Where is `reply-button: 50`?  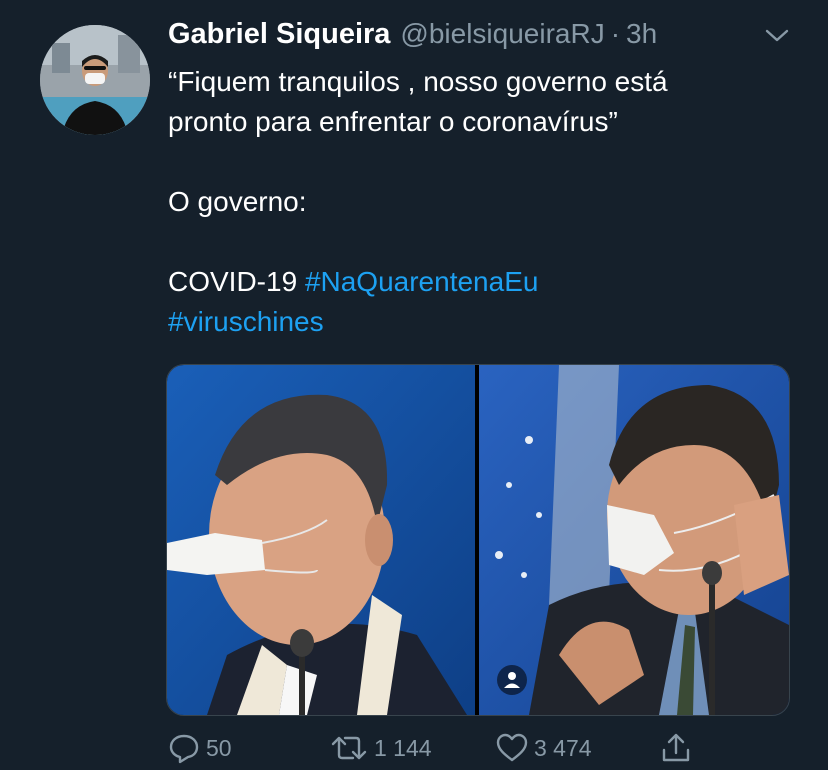
reply-button: 50 is located at coordinates (199, 748).